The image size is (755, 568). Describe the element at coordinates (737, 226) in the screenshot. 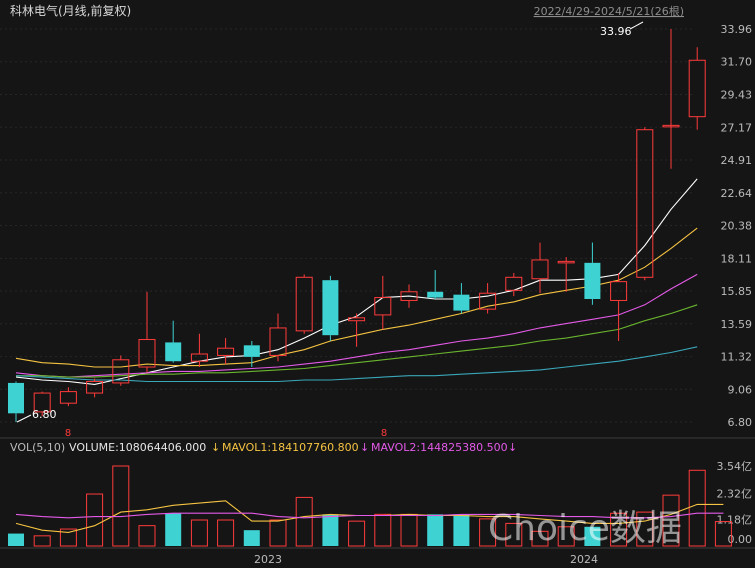

I see `price-tick-label: 20.38` at that location.